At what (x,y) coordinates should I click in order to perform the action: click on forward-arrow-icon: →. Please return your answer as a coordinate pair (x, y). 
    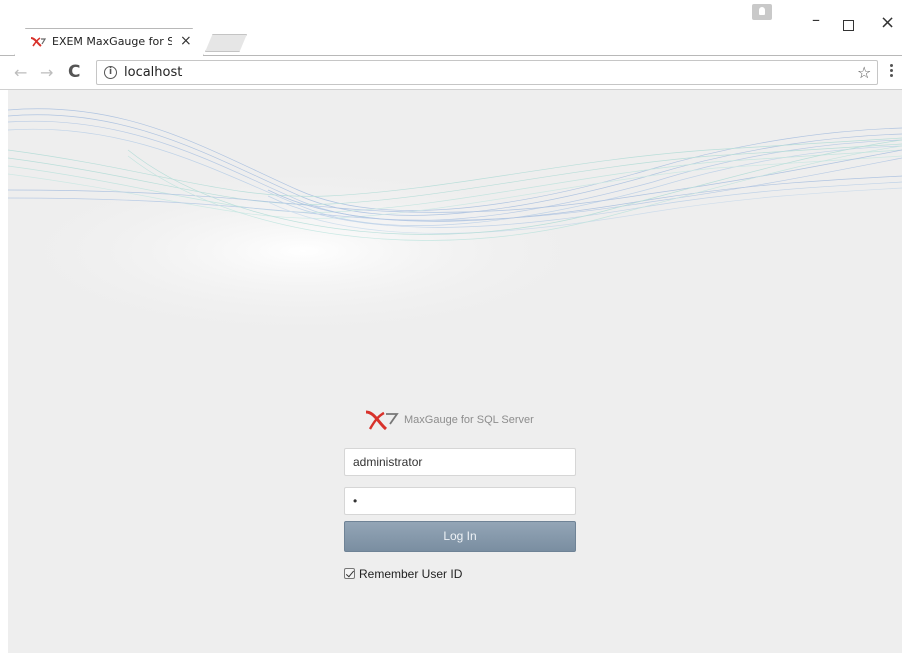
    Looking at the image, I should click on (46, 72).